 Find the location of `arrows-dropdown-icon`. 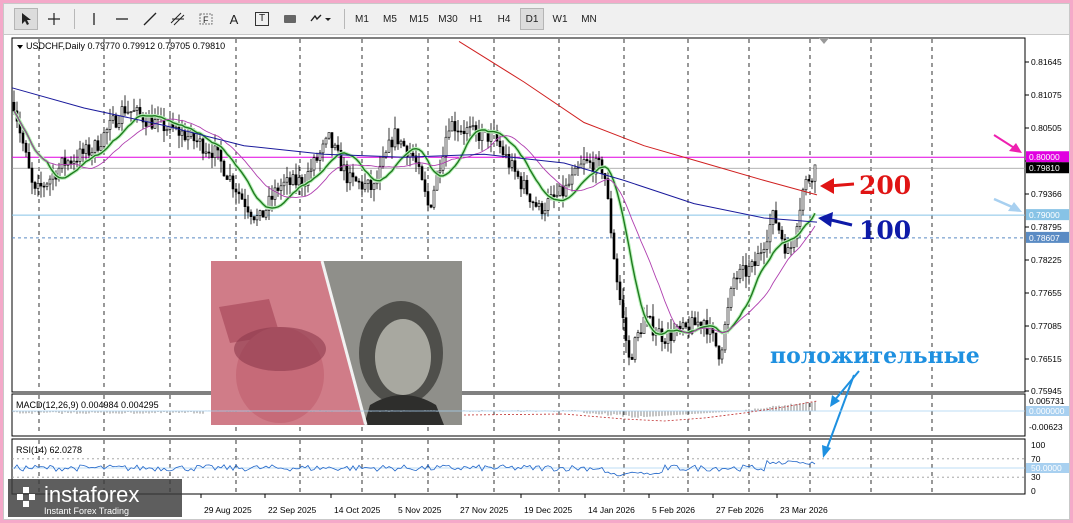

arrows-dropdown-icon is located at coordinates (320, 18).